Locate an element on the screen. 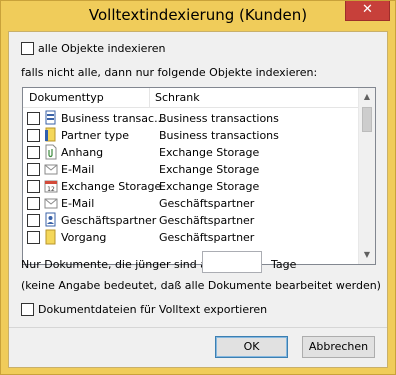  svg-text: 12 is located at coordinates (51, 189).